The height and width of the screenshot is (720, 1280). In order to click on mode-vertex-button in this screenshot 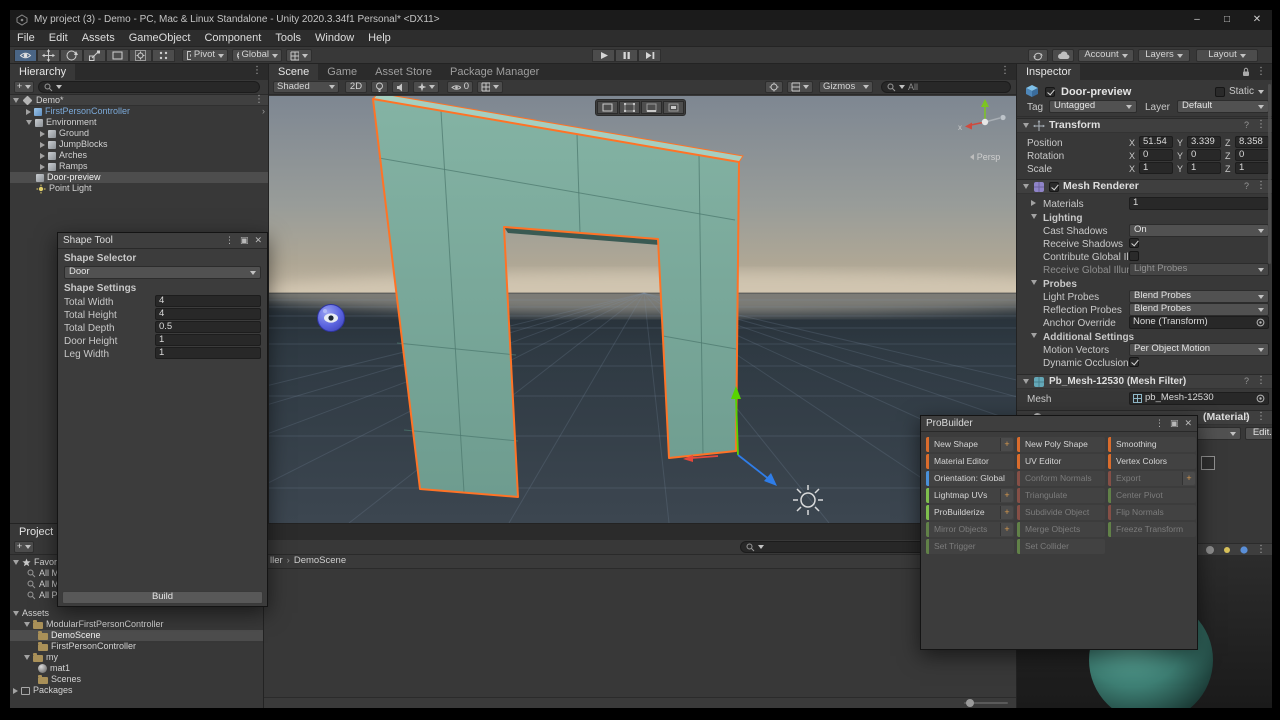, I will do `click(629, 107)`.